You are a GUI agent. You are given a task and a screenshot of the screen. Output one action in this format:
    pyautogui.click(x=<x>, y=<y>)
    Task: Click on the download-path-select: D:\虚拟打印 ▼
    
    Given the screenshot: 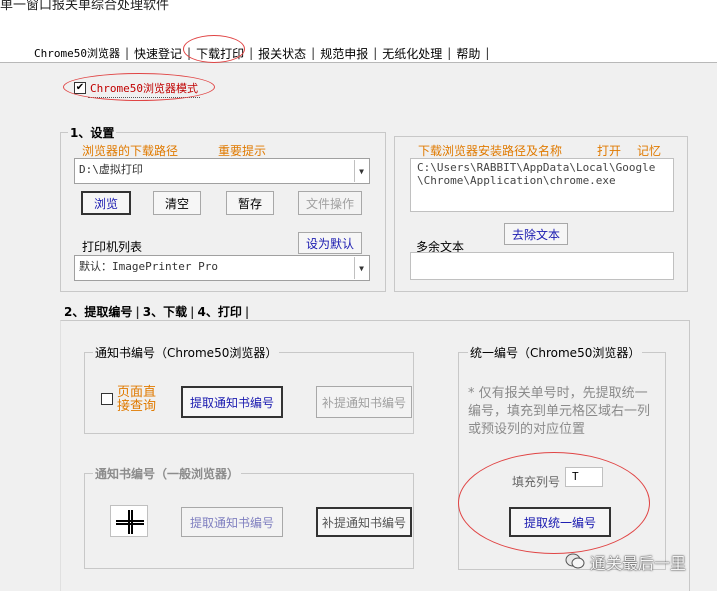 What is the action you would take?
    pyautogui.click(x=222, y=171)
    